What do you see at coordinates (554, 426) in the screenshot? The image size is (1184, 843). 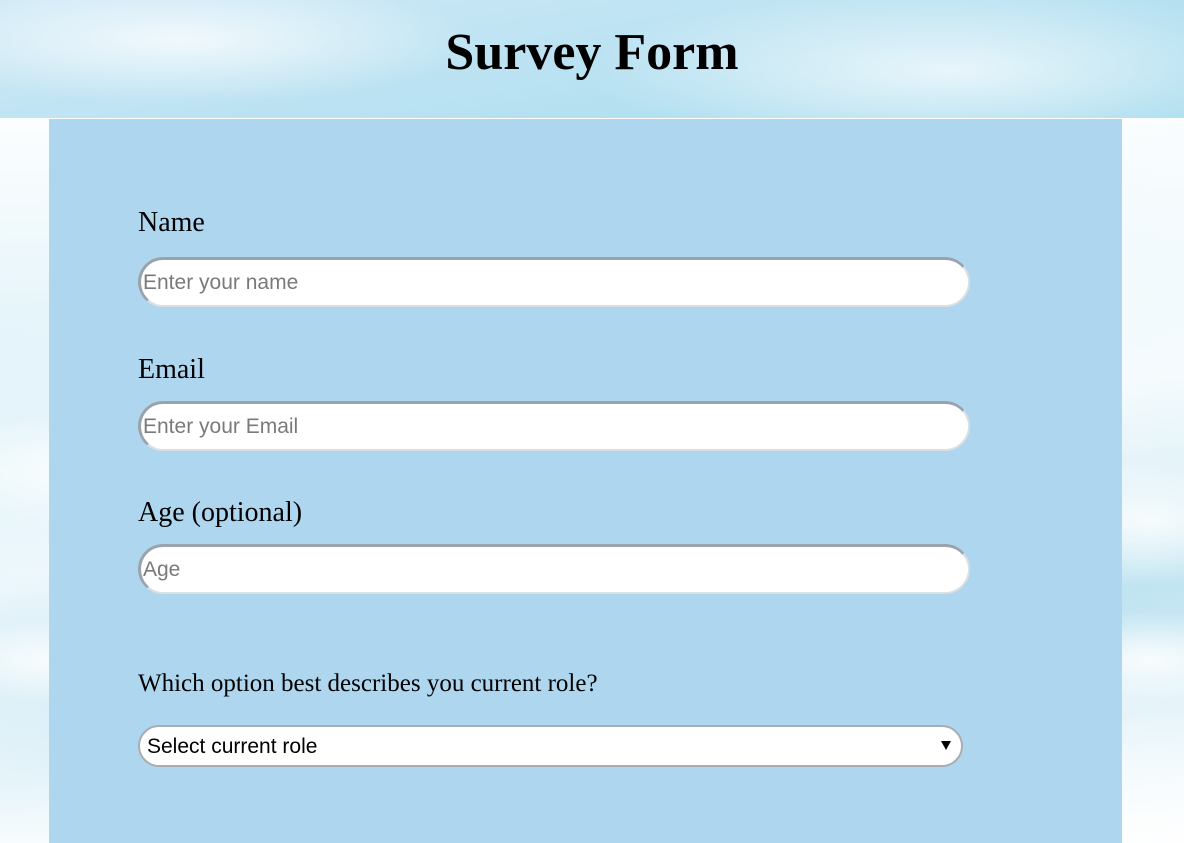 I see `email-input` at bounding box center [554, 426].